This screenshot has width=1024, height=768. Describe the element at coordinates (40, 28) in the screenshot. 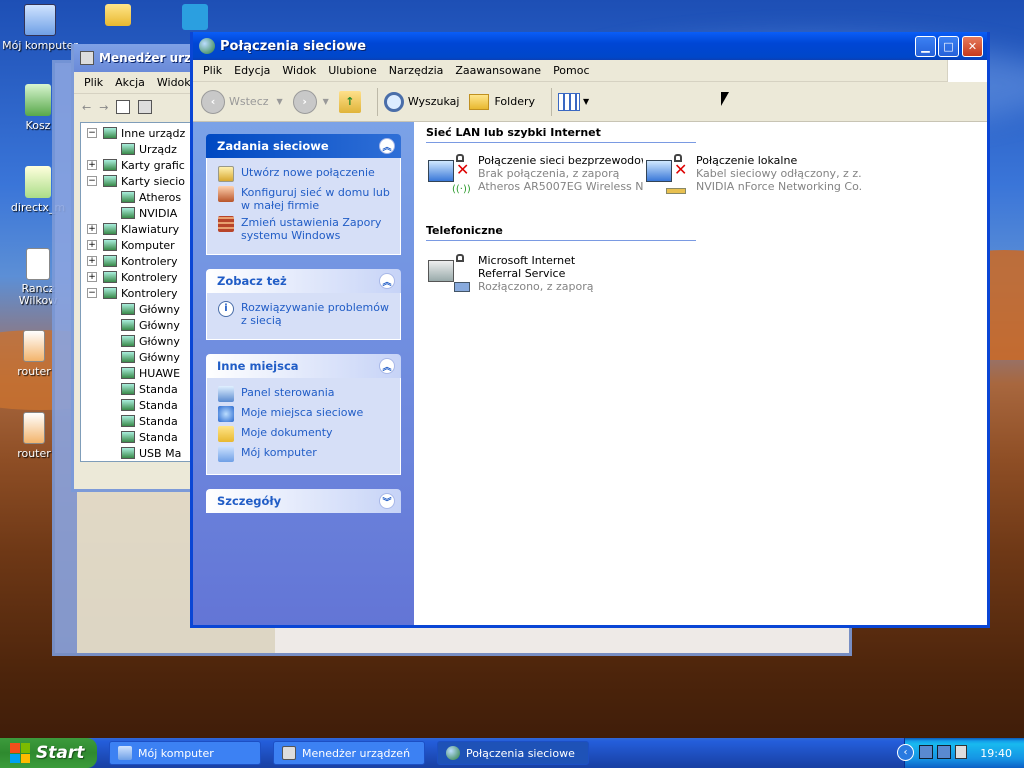

I see `desktop-icon-my-computer: Mój komputer` at that location.